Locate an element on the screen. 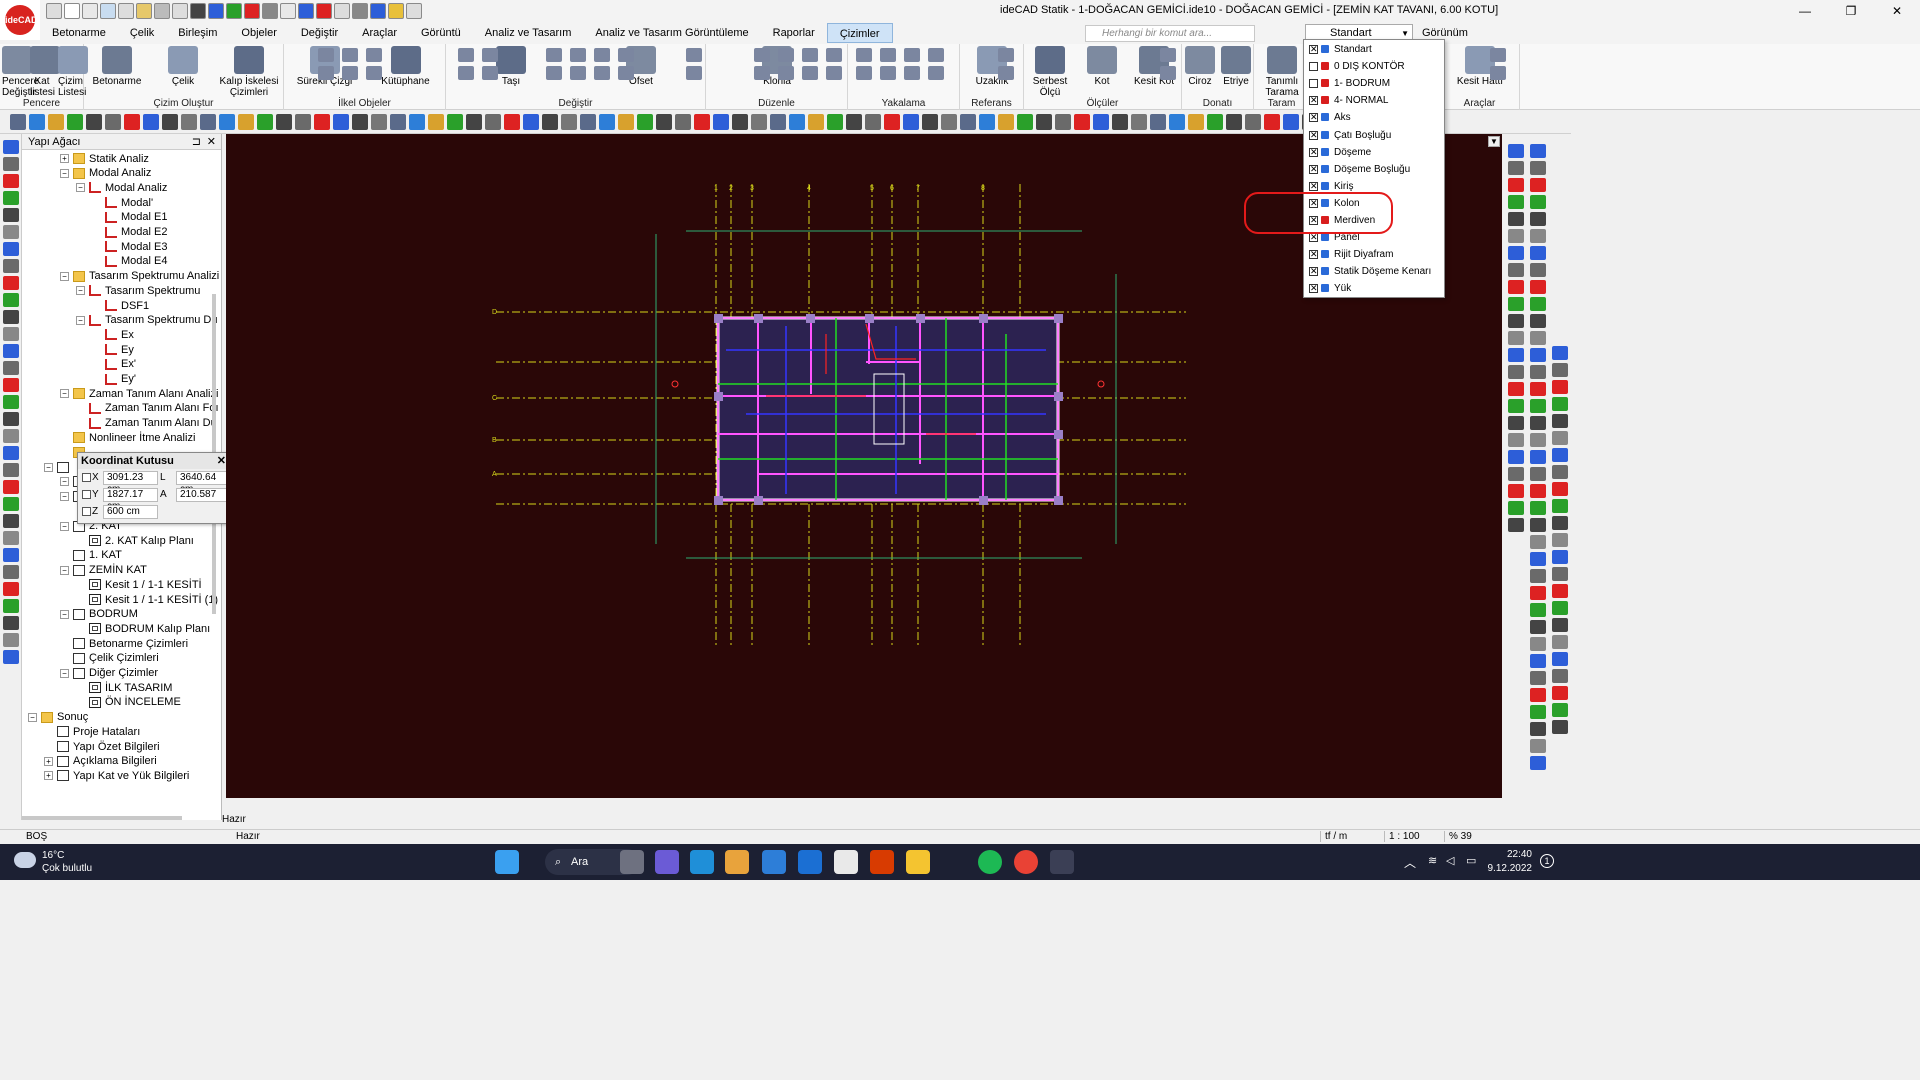 Image resolution: width=1920 pixels, height=1080 pixels. status-units: tf / m is located at coordinates (1333, 836).